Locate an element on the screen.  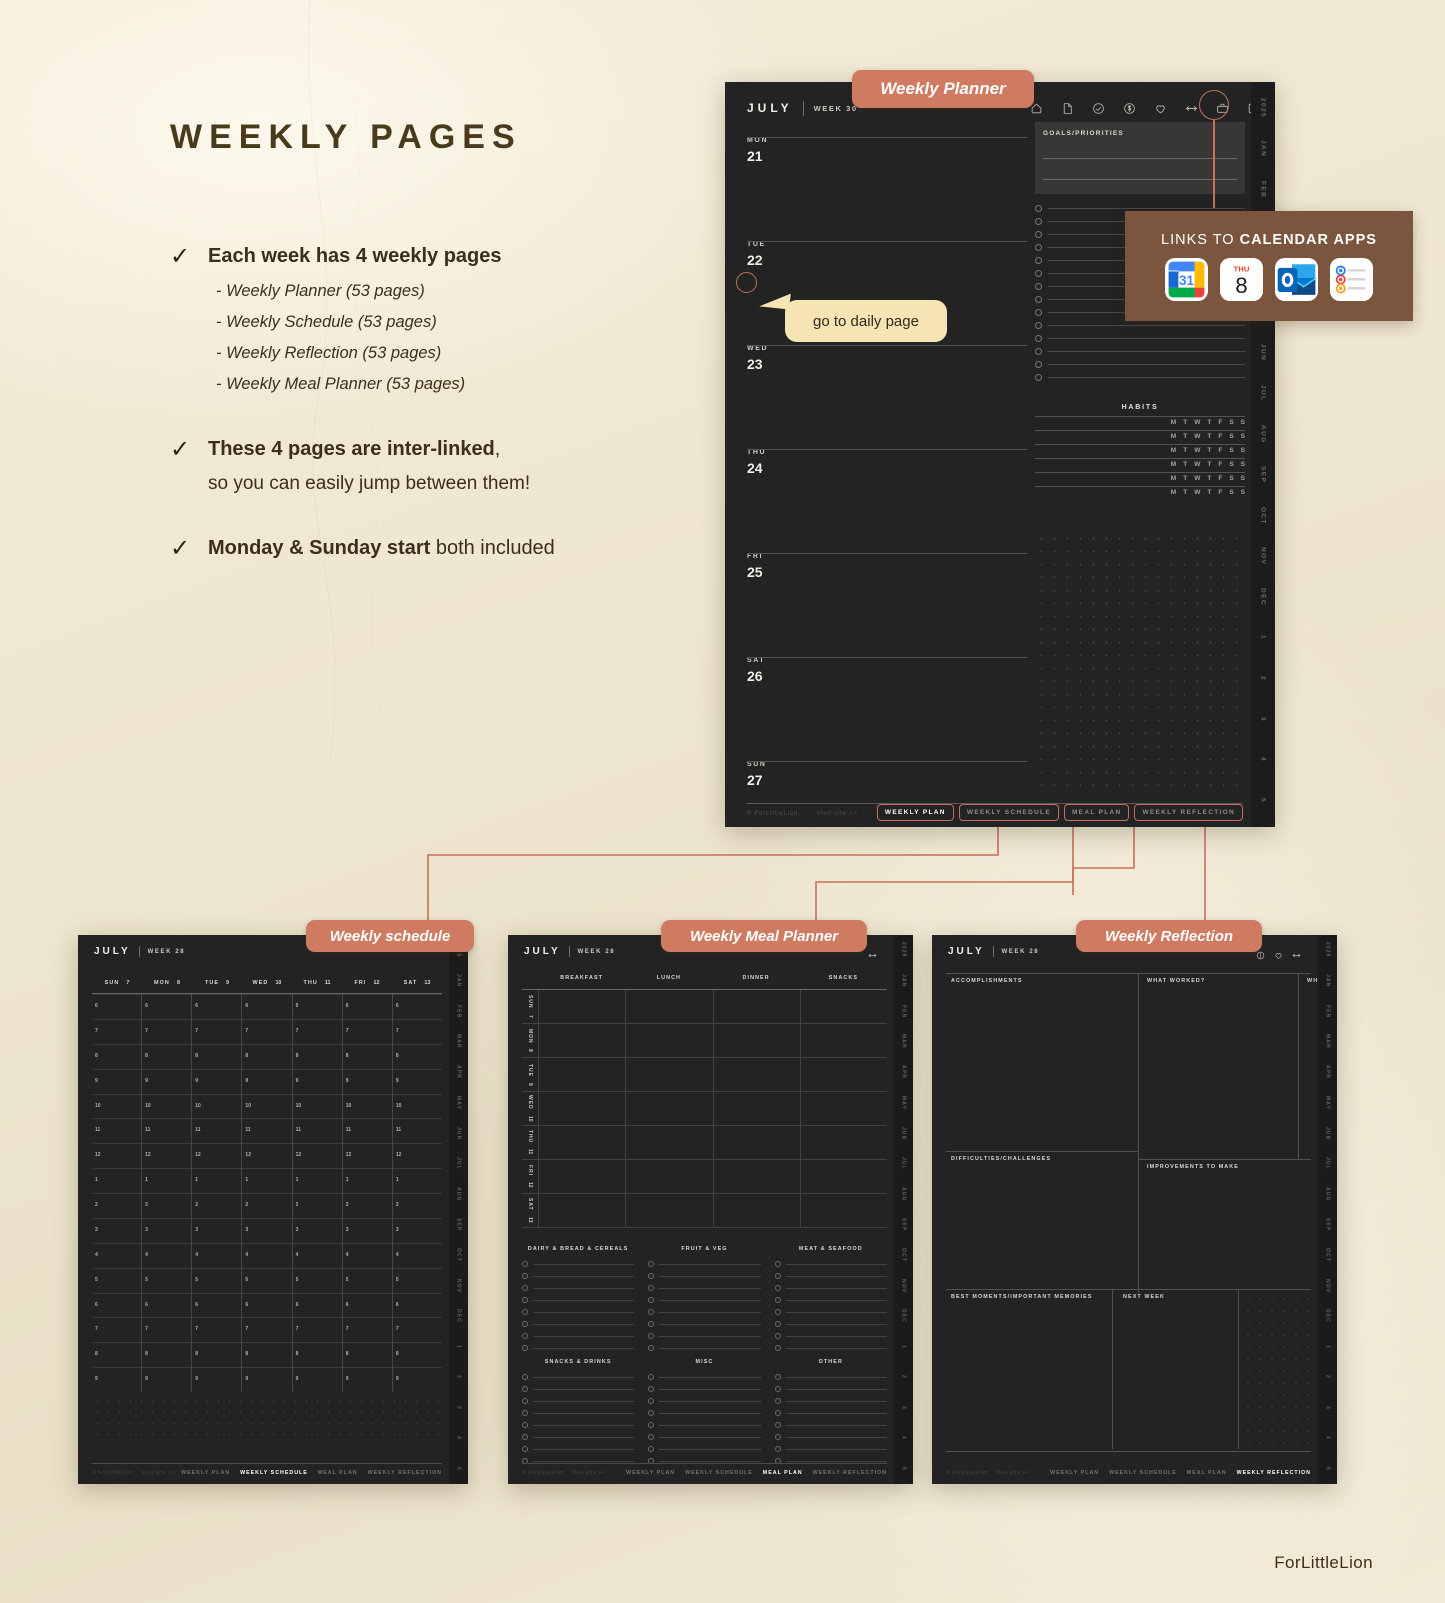
shopping-list-column: DAIRY & BREAD & CEREALS is located at coordinates (578, 1297).